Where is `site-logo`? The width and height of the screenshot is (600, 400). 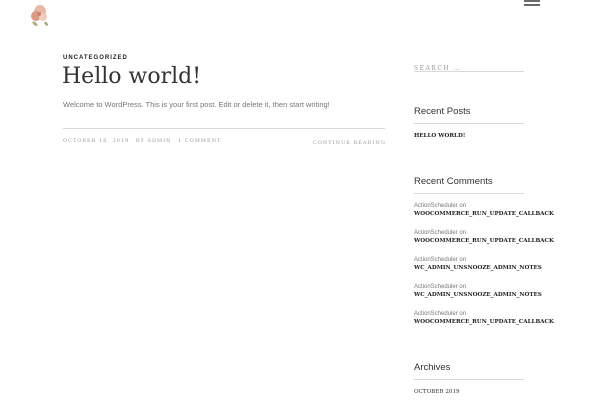
site-logo is located at coordinates (39, 16).